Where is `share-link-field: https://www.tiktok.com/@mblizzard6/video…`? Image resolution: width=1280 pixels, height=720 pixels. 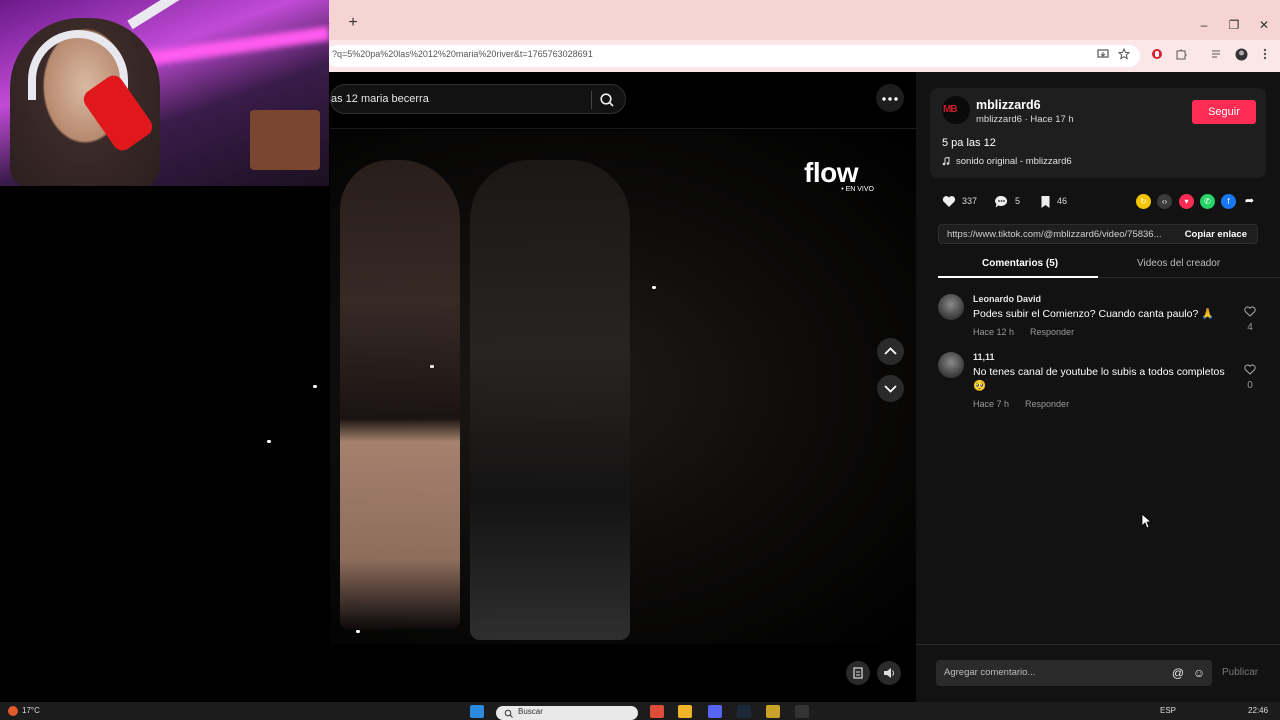
share-link-field: https://www.tiktok.com/@mblizzard6/video… is located at coordinates (1098, 234).